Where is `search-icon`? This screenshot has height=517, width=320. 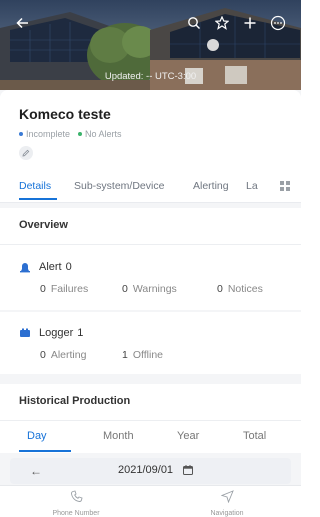 search-icon is located at coordinates (194, 23).